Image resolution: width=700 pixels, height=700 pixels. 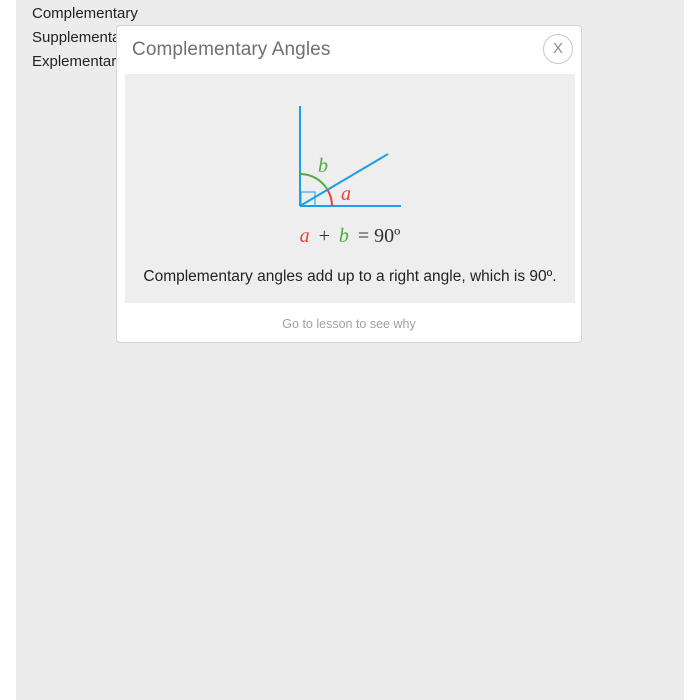 I want to click on angle-equation: a + b = 90º, so click(x=350, y=236).